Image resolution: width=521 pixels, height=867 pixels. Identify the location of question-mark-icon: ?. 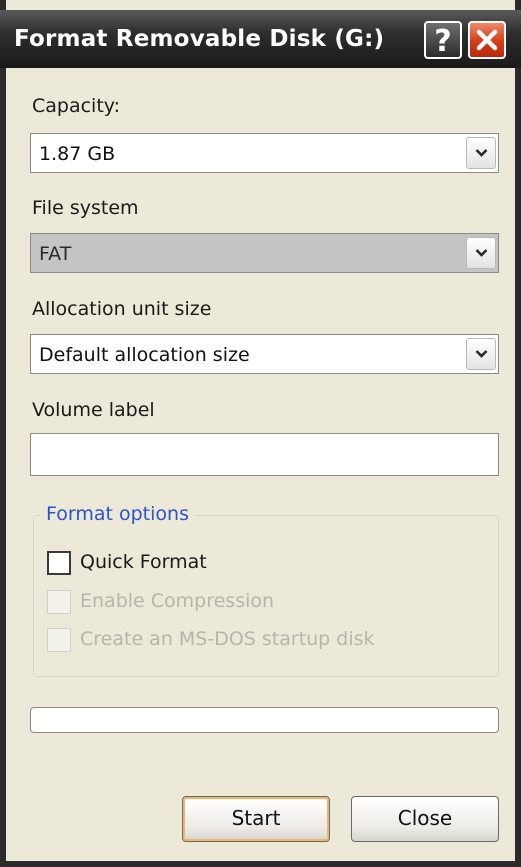
(443, 41).